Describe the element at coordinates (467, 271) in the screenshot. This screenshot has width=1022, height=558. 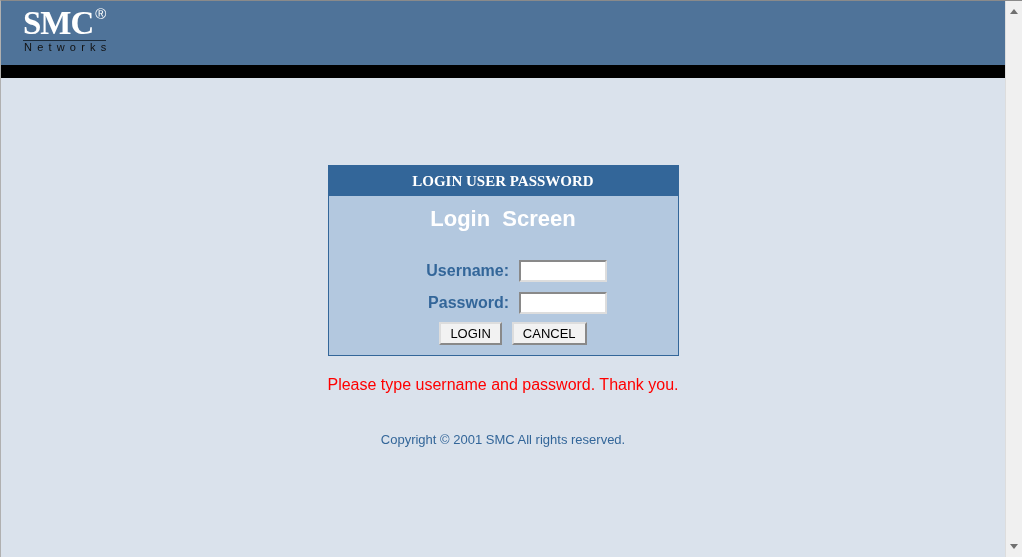
I see `field-label: Username:` at that location.